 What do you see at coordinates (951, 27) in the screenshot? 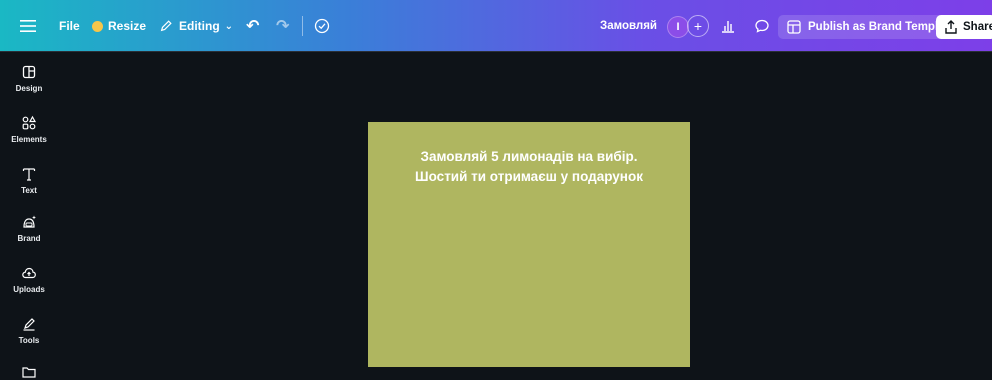
I see `share-icon` at bounding box center [951, 27].